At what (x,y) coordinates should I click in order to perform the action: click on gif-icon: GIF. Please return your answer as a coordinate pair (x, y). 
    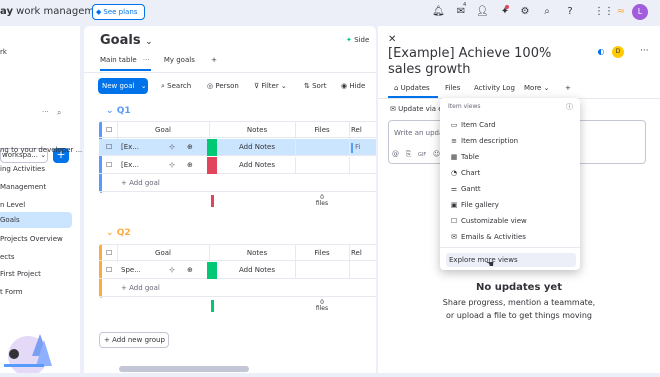
    Looking at the image, I should click on (422, 155).